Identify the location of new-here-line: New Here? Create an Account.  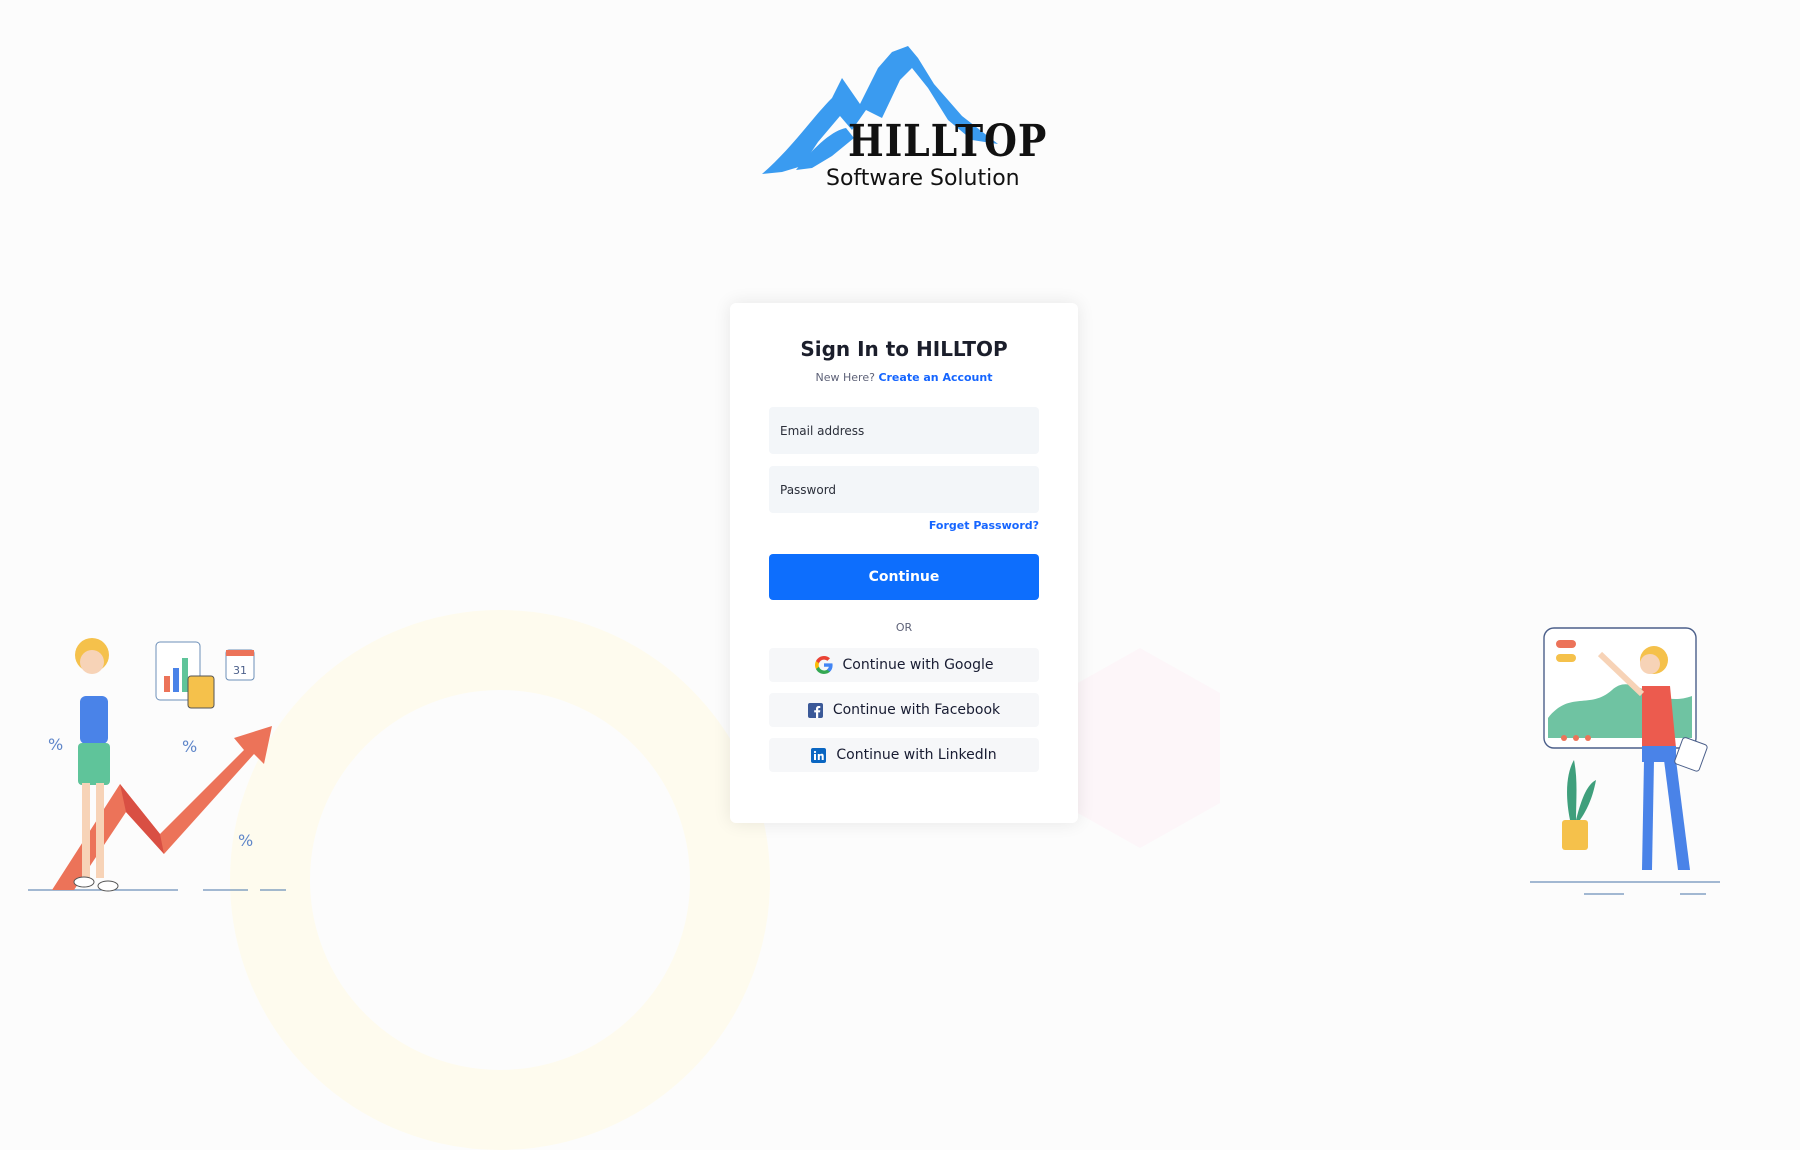
(904, 377).